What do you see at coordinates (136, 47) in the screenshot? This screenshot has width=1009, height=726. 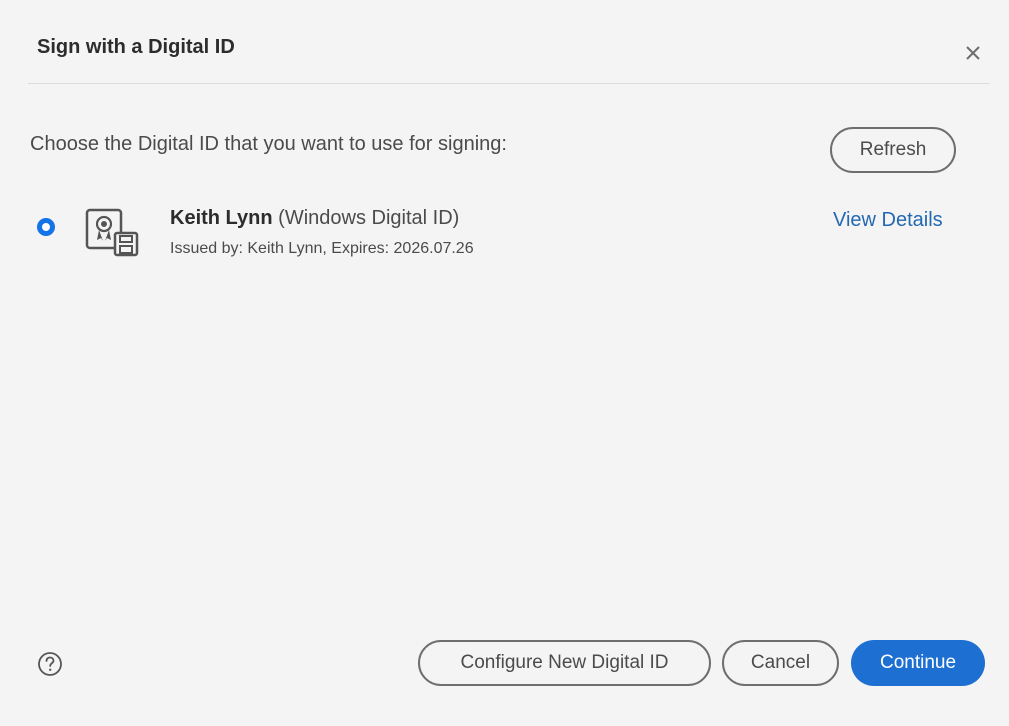 I see `dialog-title: Sign with a Digital ID` at bounding box center [136, 47].